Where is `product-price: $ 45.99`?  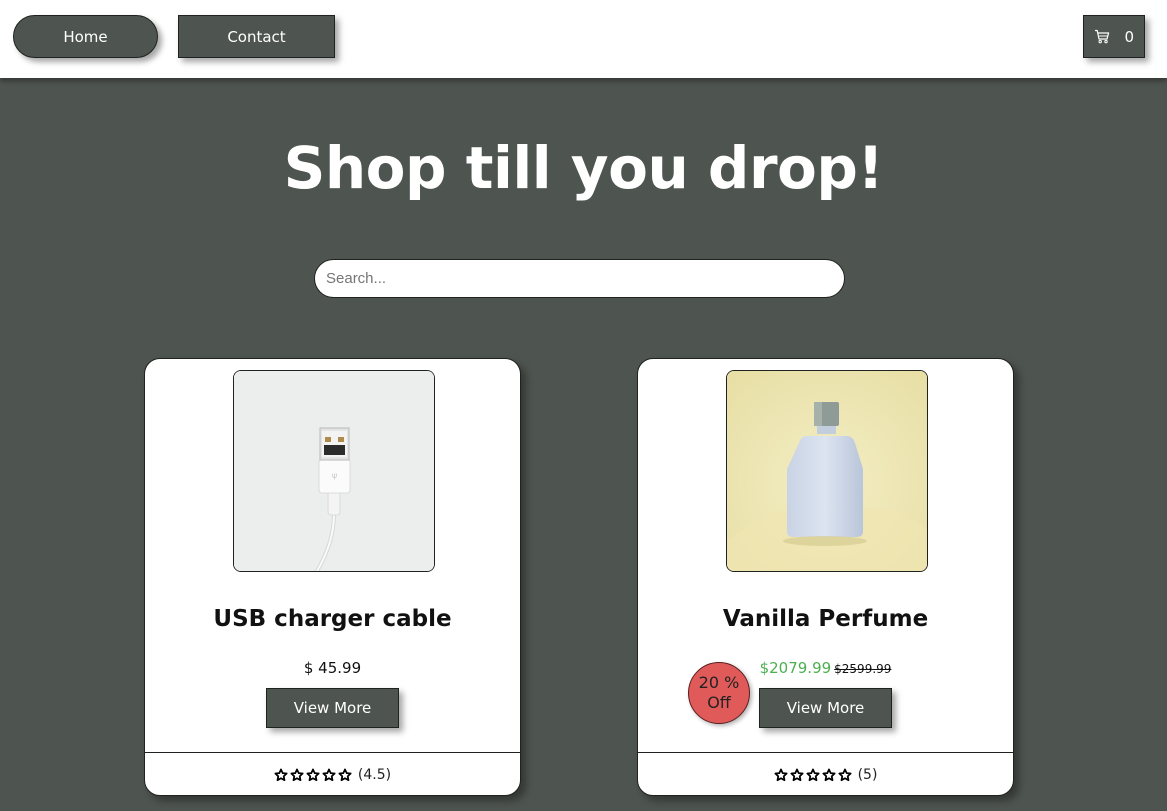 product-price: $ 45.99 is located at coordinates (332, 668).